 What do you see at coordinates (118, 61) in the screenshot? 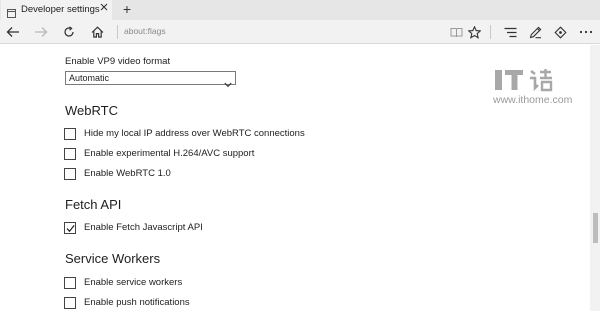
I see `vp9-label: Enable VP9 video format` at bounding box center [118, 61].